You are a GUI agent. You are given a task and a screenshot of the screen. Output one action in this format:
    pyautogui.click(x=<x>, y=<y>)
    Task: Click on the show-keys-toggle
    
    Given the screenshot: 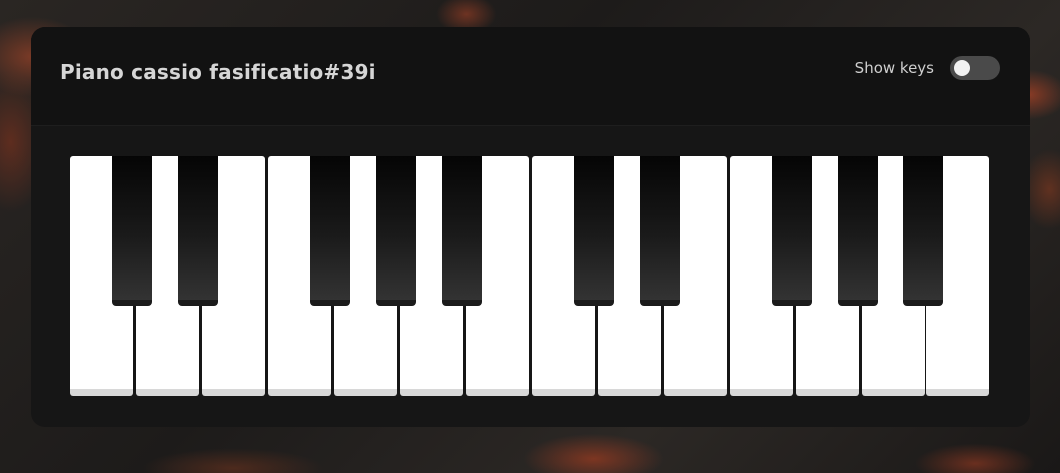 What is the action you would take?
    pyautogui.click(x=975, y=68)
    